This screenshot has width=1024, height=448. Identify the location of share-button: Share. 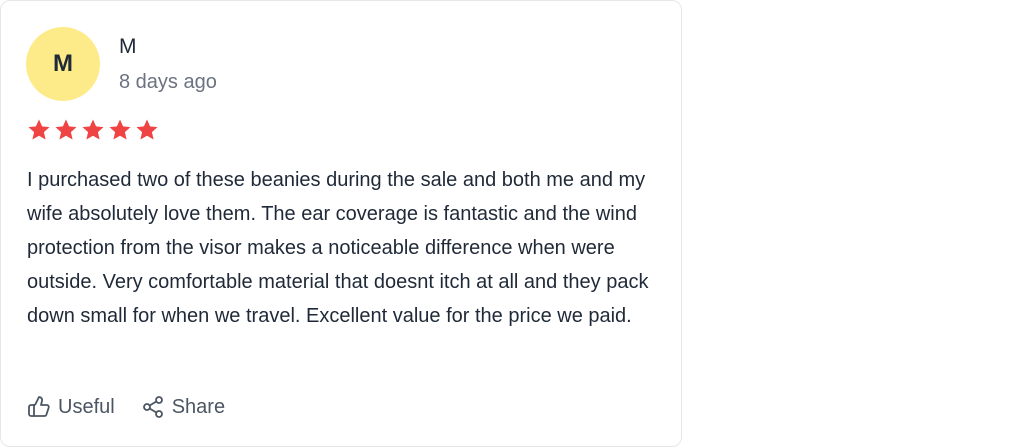
(183, 407).